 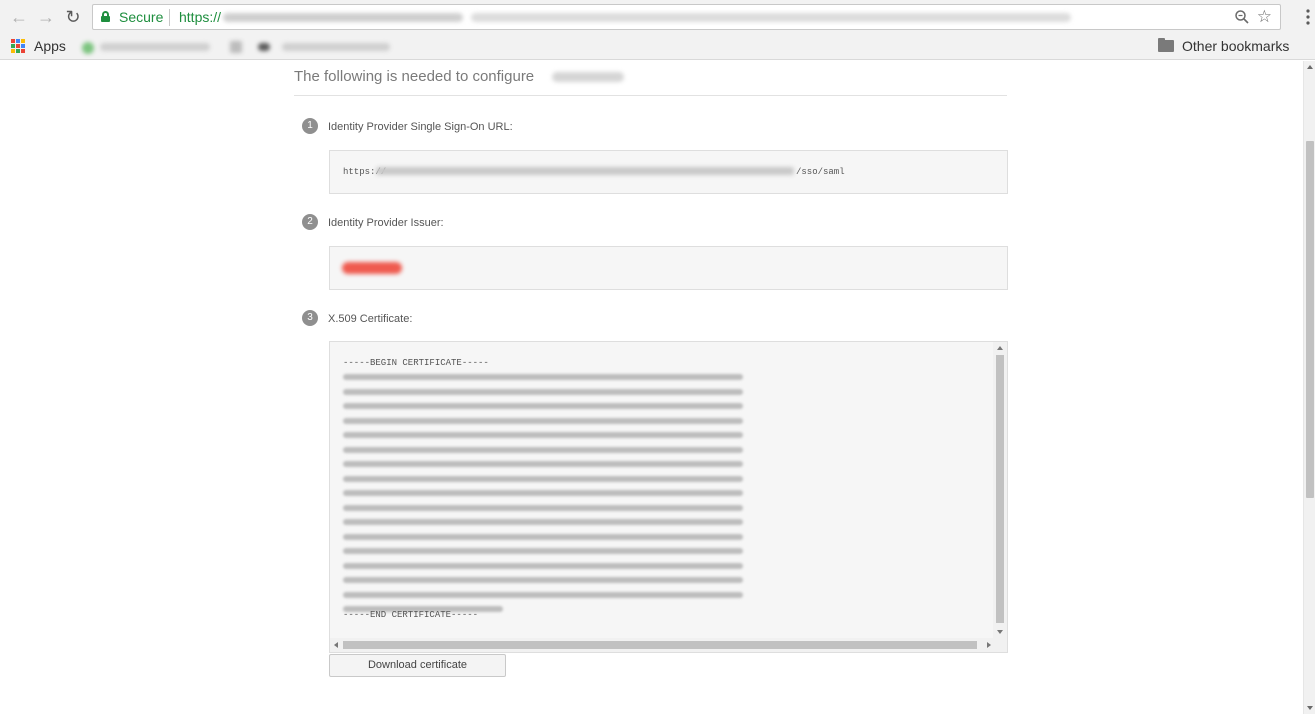 What do you see at coordinates (585, 171) in the screenshot?
I see `sso-url-redacted` at bounding box center [585, 171].